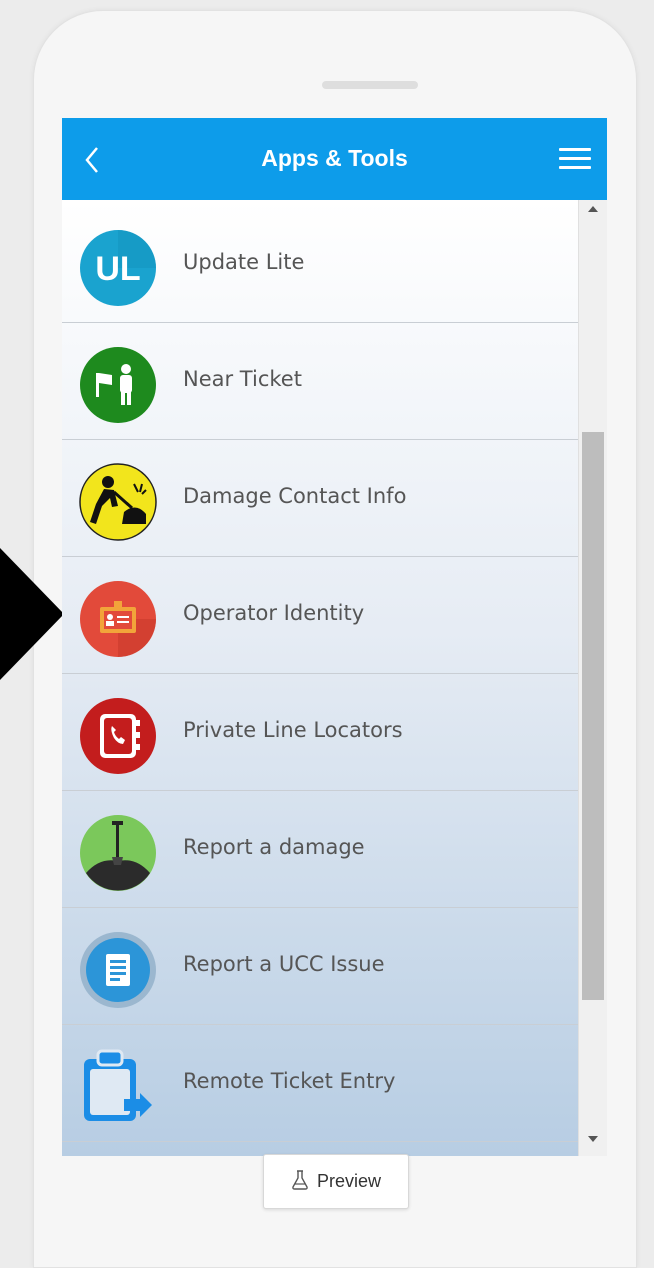  I want to click on report-damage-icon, so click(118, 853).